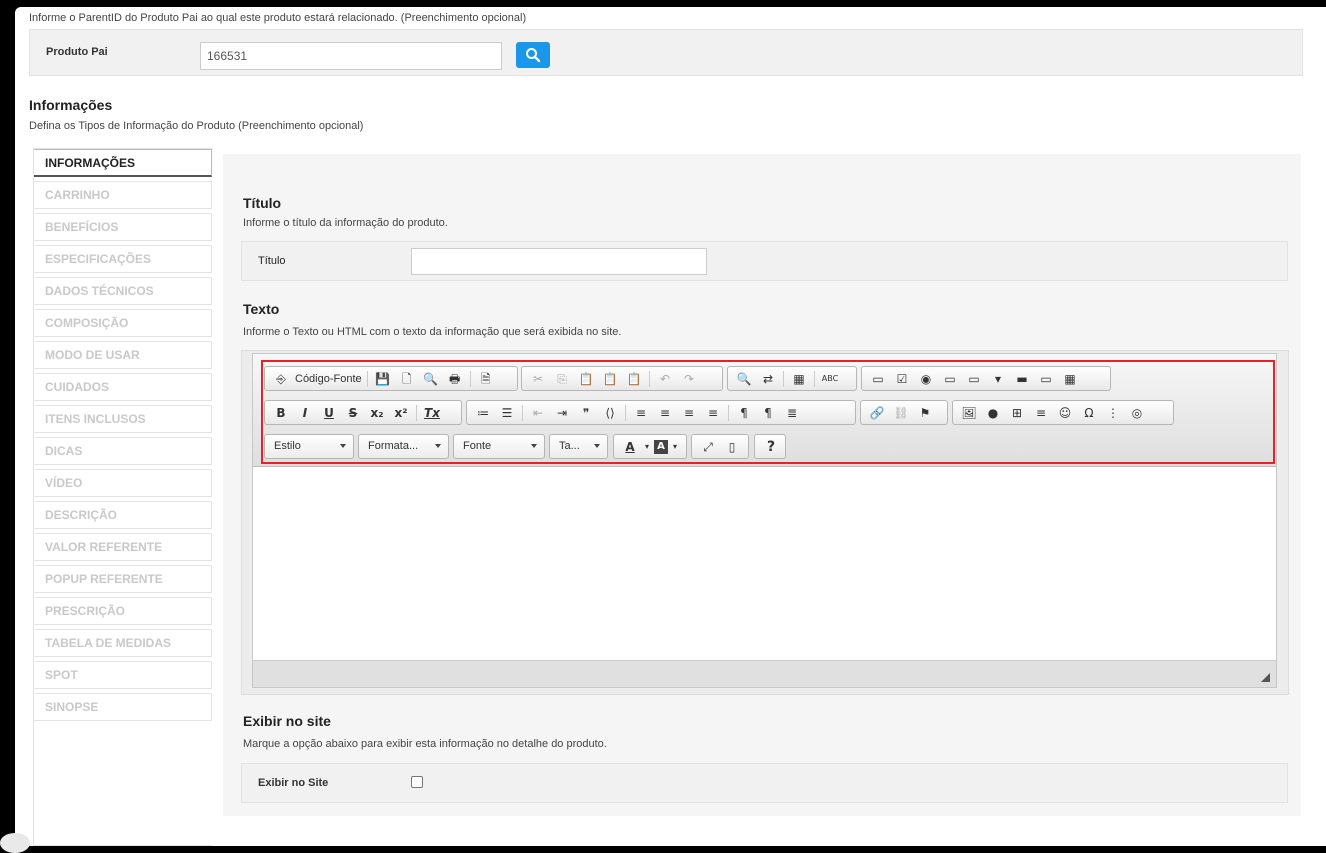 The height and width of the screenshot is (853, 1326). I want to click on anchor-icon: ⚑, so click(925, 413).